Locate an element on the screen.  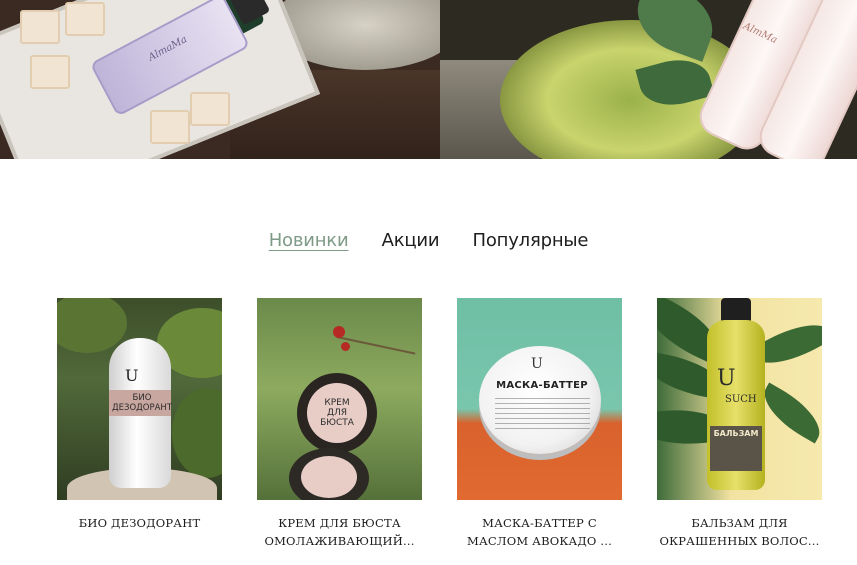
product-card: U БИО ДЕЗОДОРАНТ БИО ДЕЗОДОРАНТ is located at coordinates (139, 415).